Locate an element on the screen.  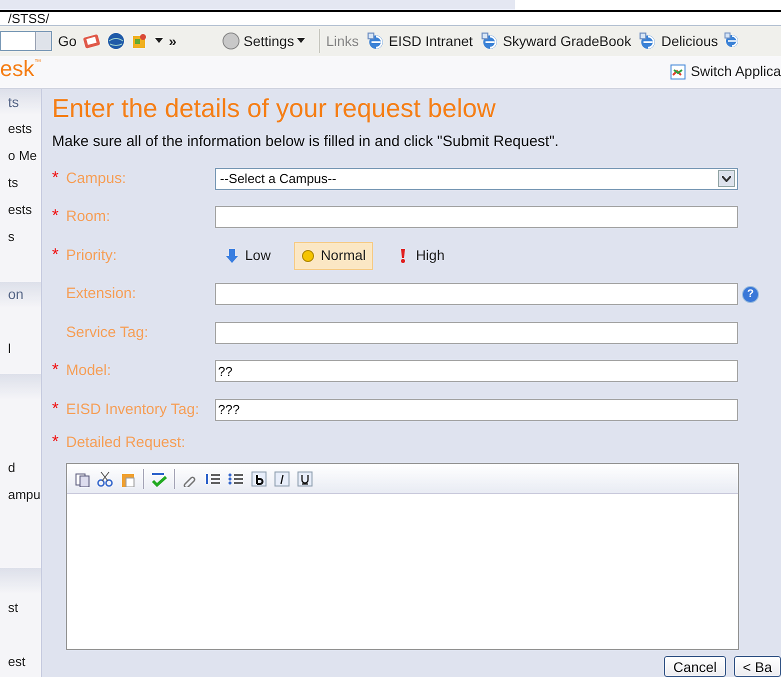
go-button: Go is located at coordinates (67, 41).